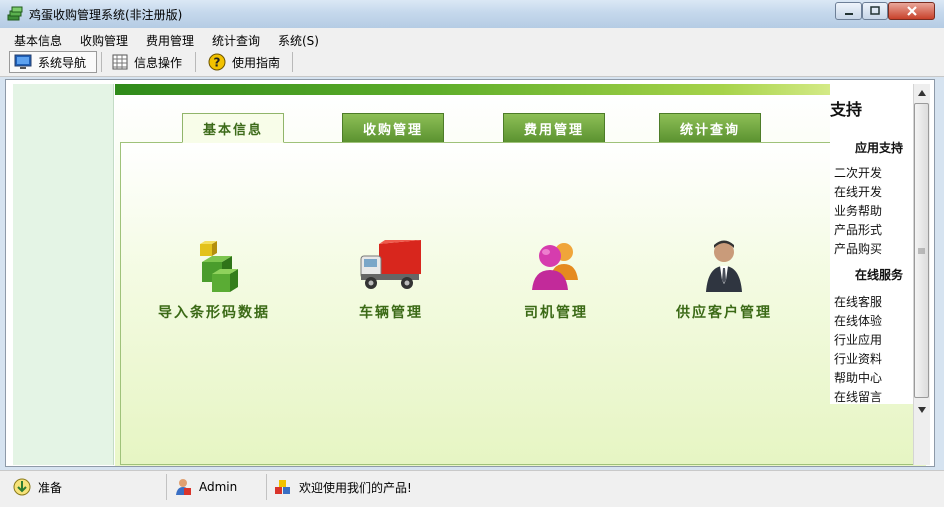 The height and width of the screenshot is (507, 944). I want to click on monitor-icon, so click(23, 61).